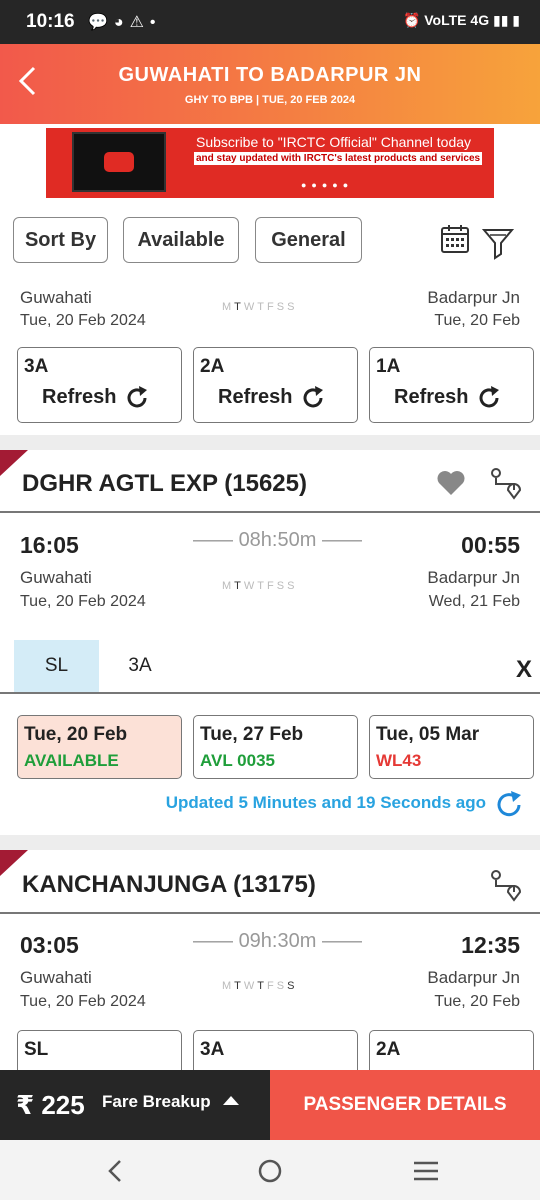 This screenshot has width=540, height=1200. I want to click on class-name: 1A, so click(388, 366).